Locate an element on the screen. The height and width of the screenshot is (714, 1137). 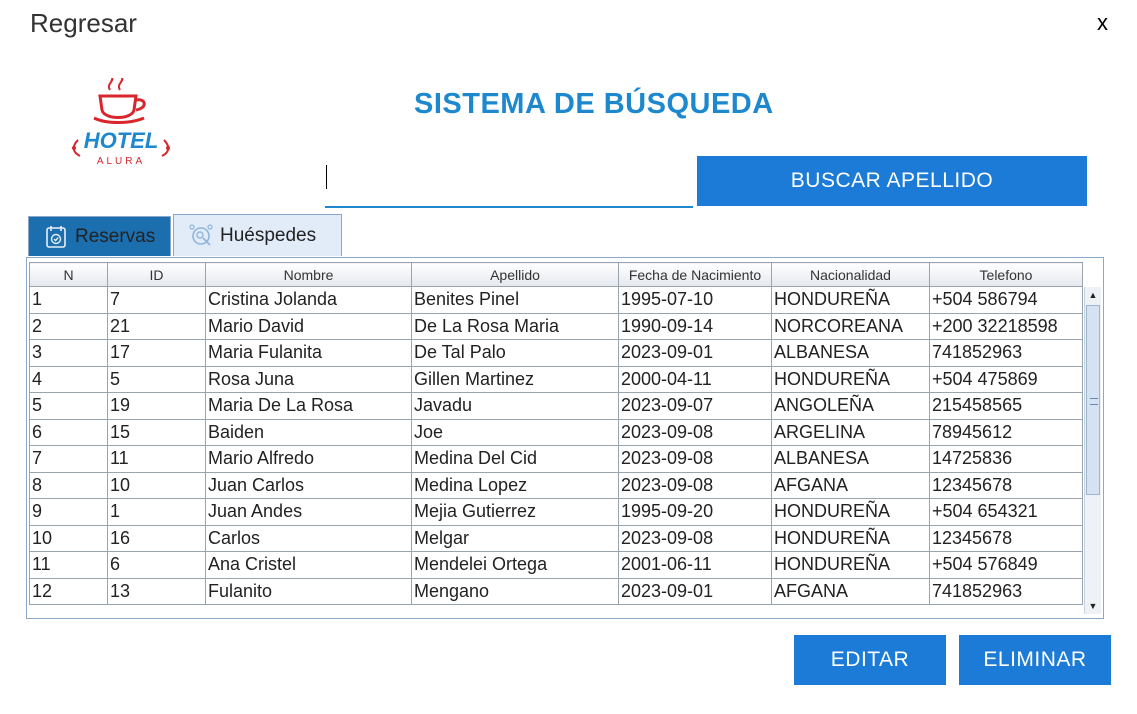
table-cell: Fulanito is located at coordinates (308, 591).